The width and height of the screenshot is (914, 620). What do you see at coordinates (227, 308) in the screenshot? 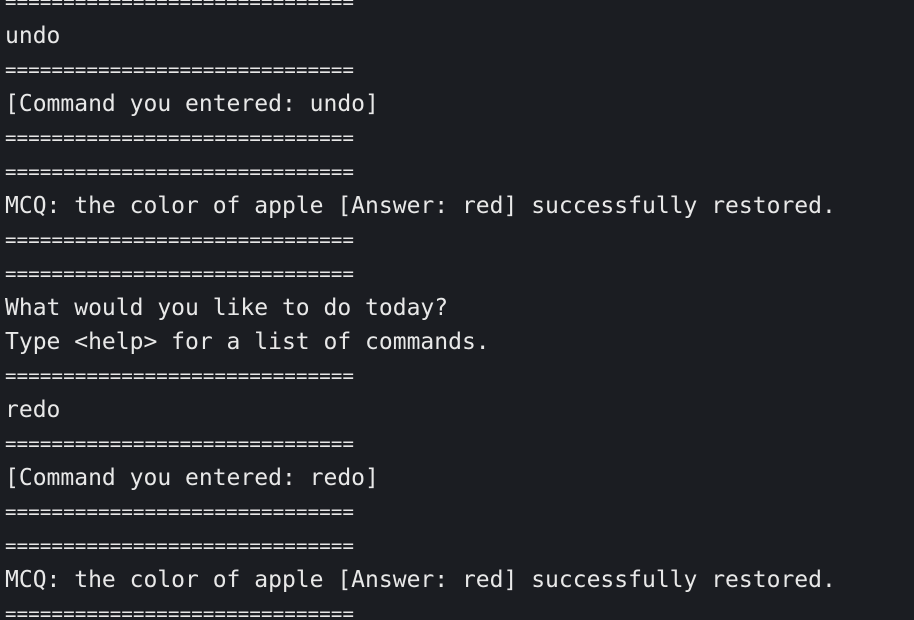
I see `prompt-question-line: What would you like to do today?` at bounding box center [227, 308].